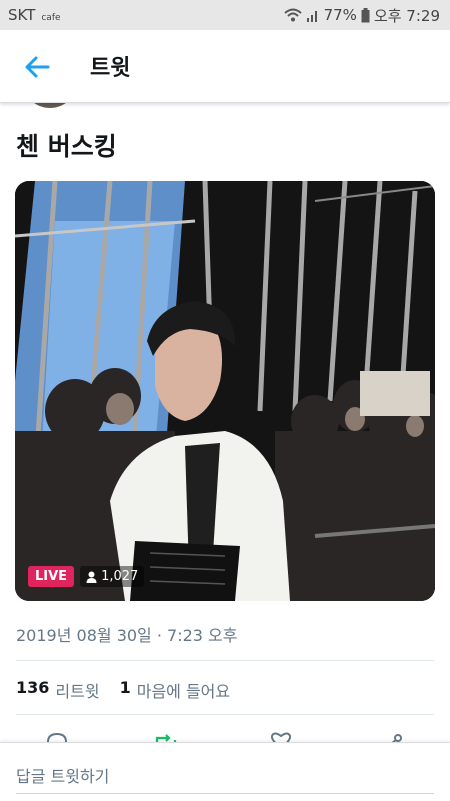 This screenshot has height=801, width=450. I want to click on live-badge: LIVE, so click(51, 576).